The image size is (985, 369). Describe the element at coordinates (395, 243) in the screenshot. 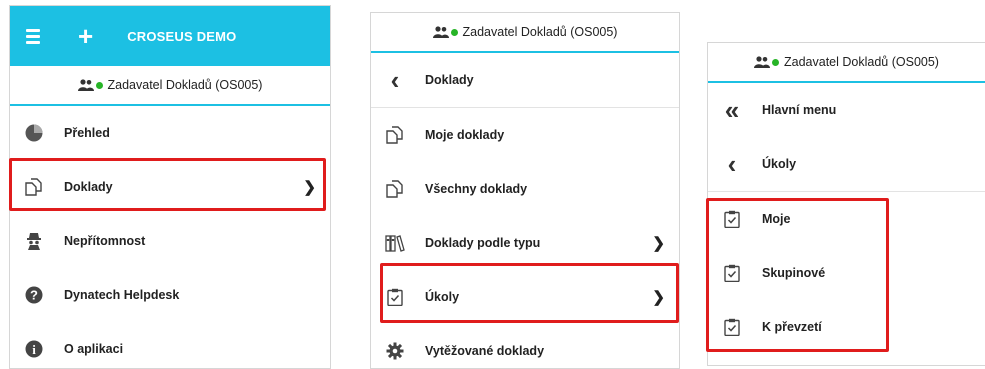

I see `binders-icon` at that location.